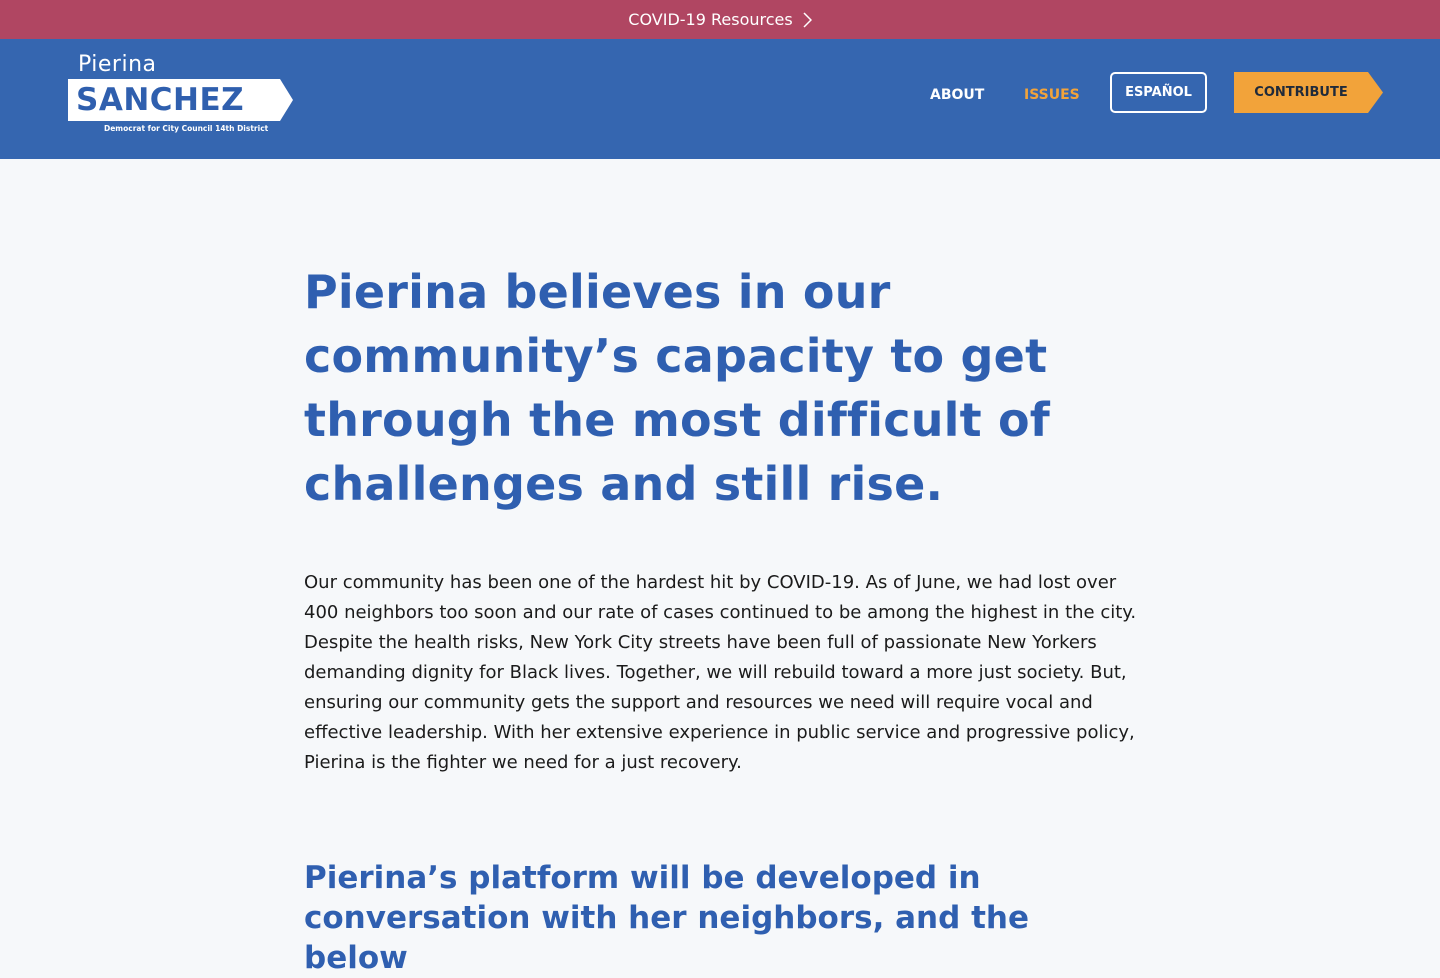 This screenshot has width=1440, height=978. I want to click on covid-resources-banner: COVID-19 Resources, so click(720, 19).